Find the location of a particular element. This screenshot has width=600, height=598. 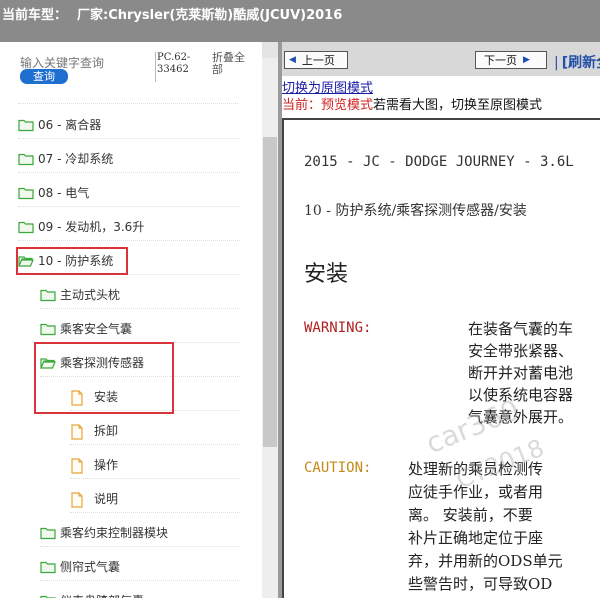

search-button: 查询 is located at coordinates (44, 76).